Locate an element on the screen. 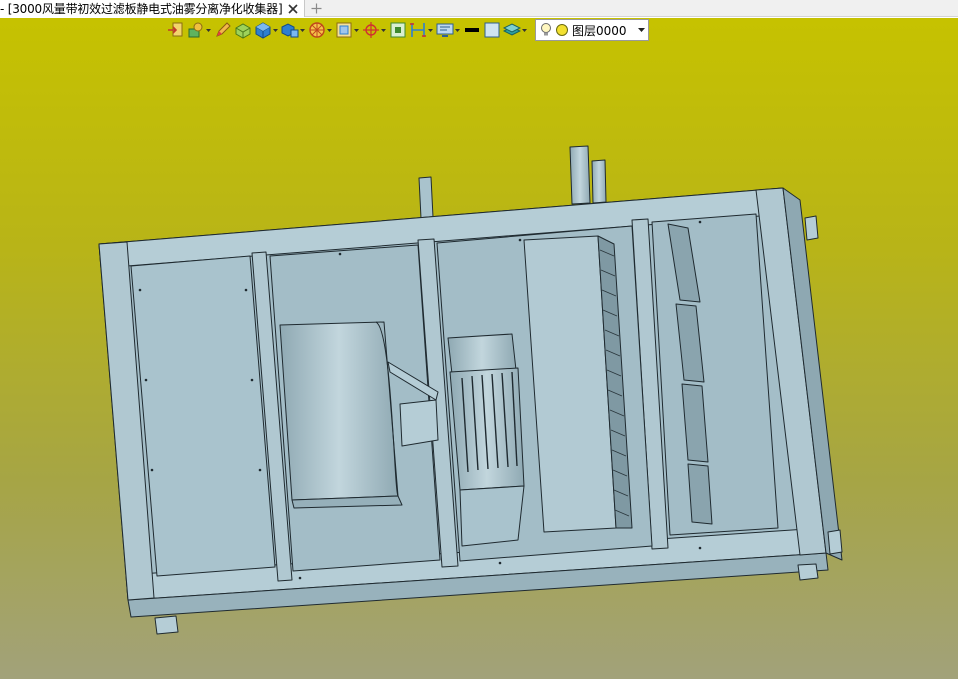 The width and height of the screenshot is (958, 679). tool-fit-frame is located at coordinates (398, 30).